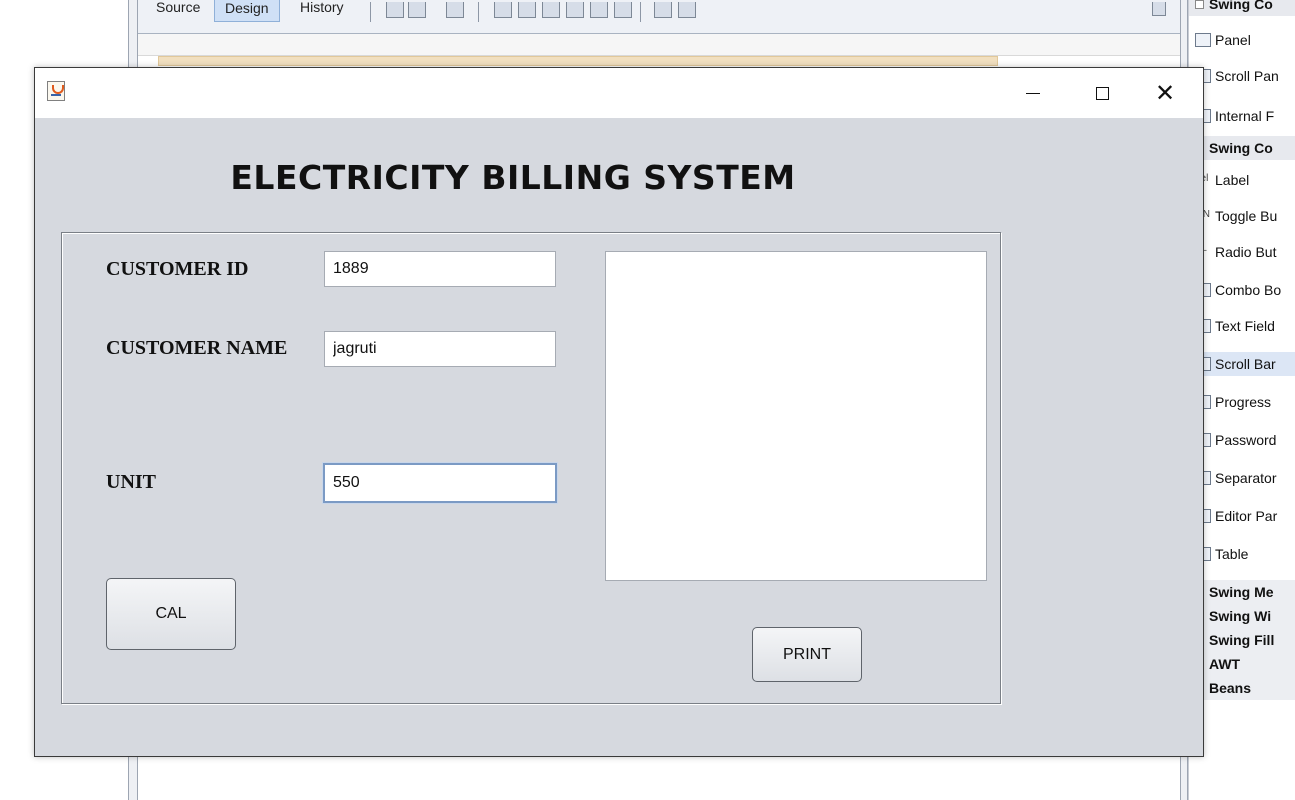 The width and height of the screenshot is (1295, 800). Describe the element at coordinates (171, 614) in the screenshot. I see `calculate-button: CAL` at that location.